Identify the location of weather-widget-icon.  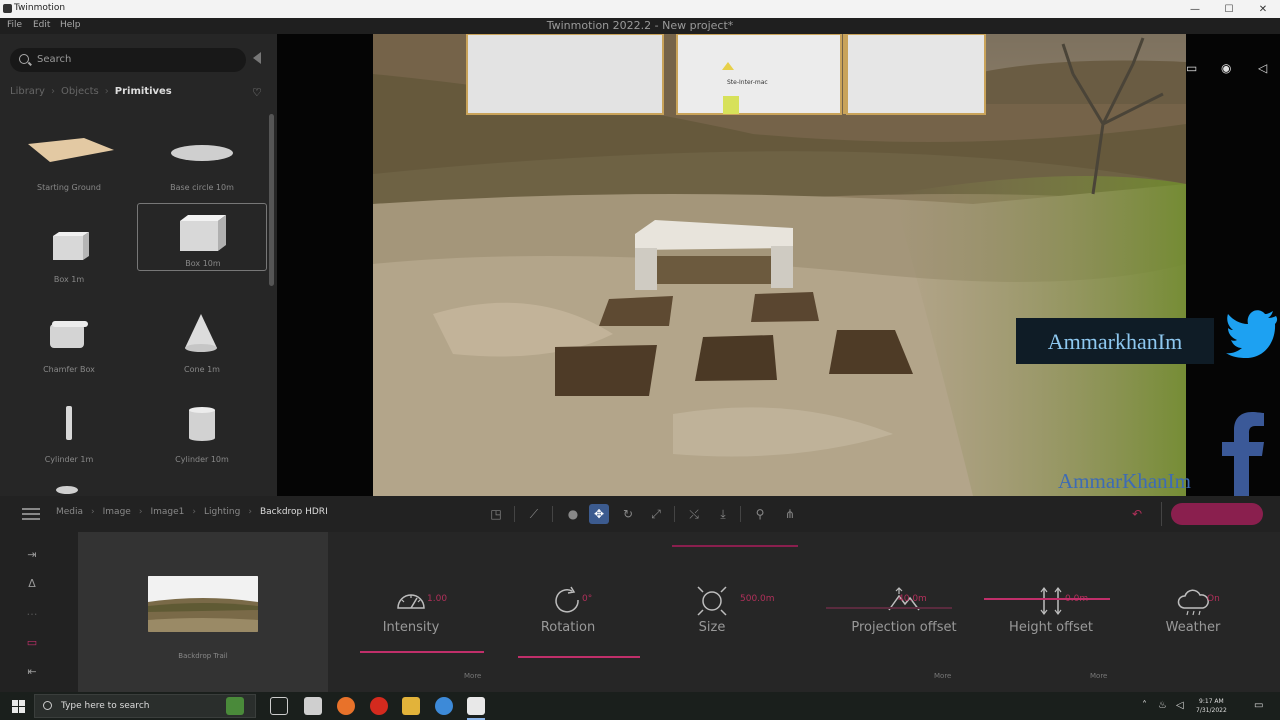
(235, 706).